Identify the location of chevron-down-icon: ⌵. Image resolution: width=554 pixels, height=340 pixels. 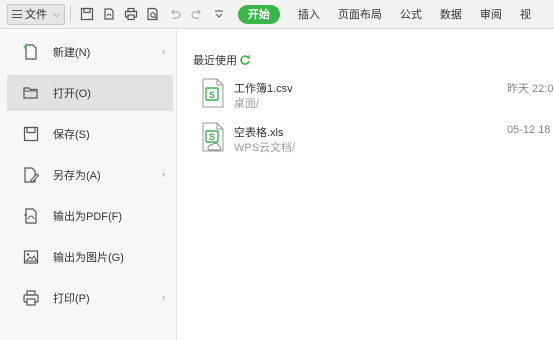
(56, 13).